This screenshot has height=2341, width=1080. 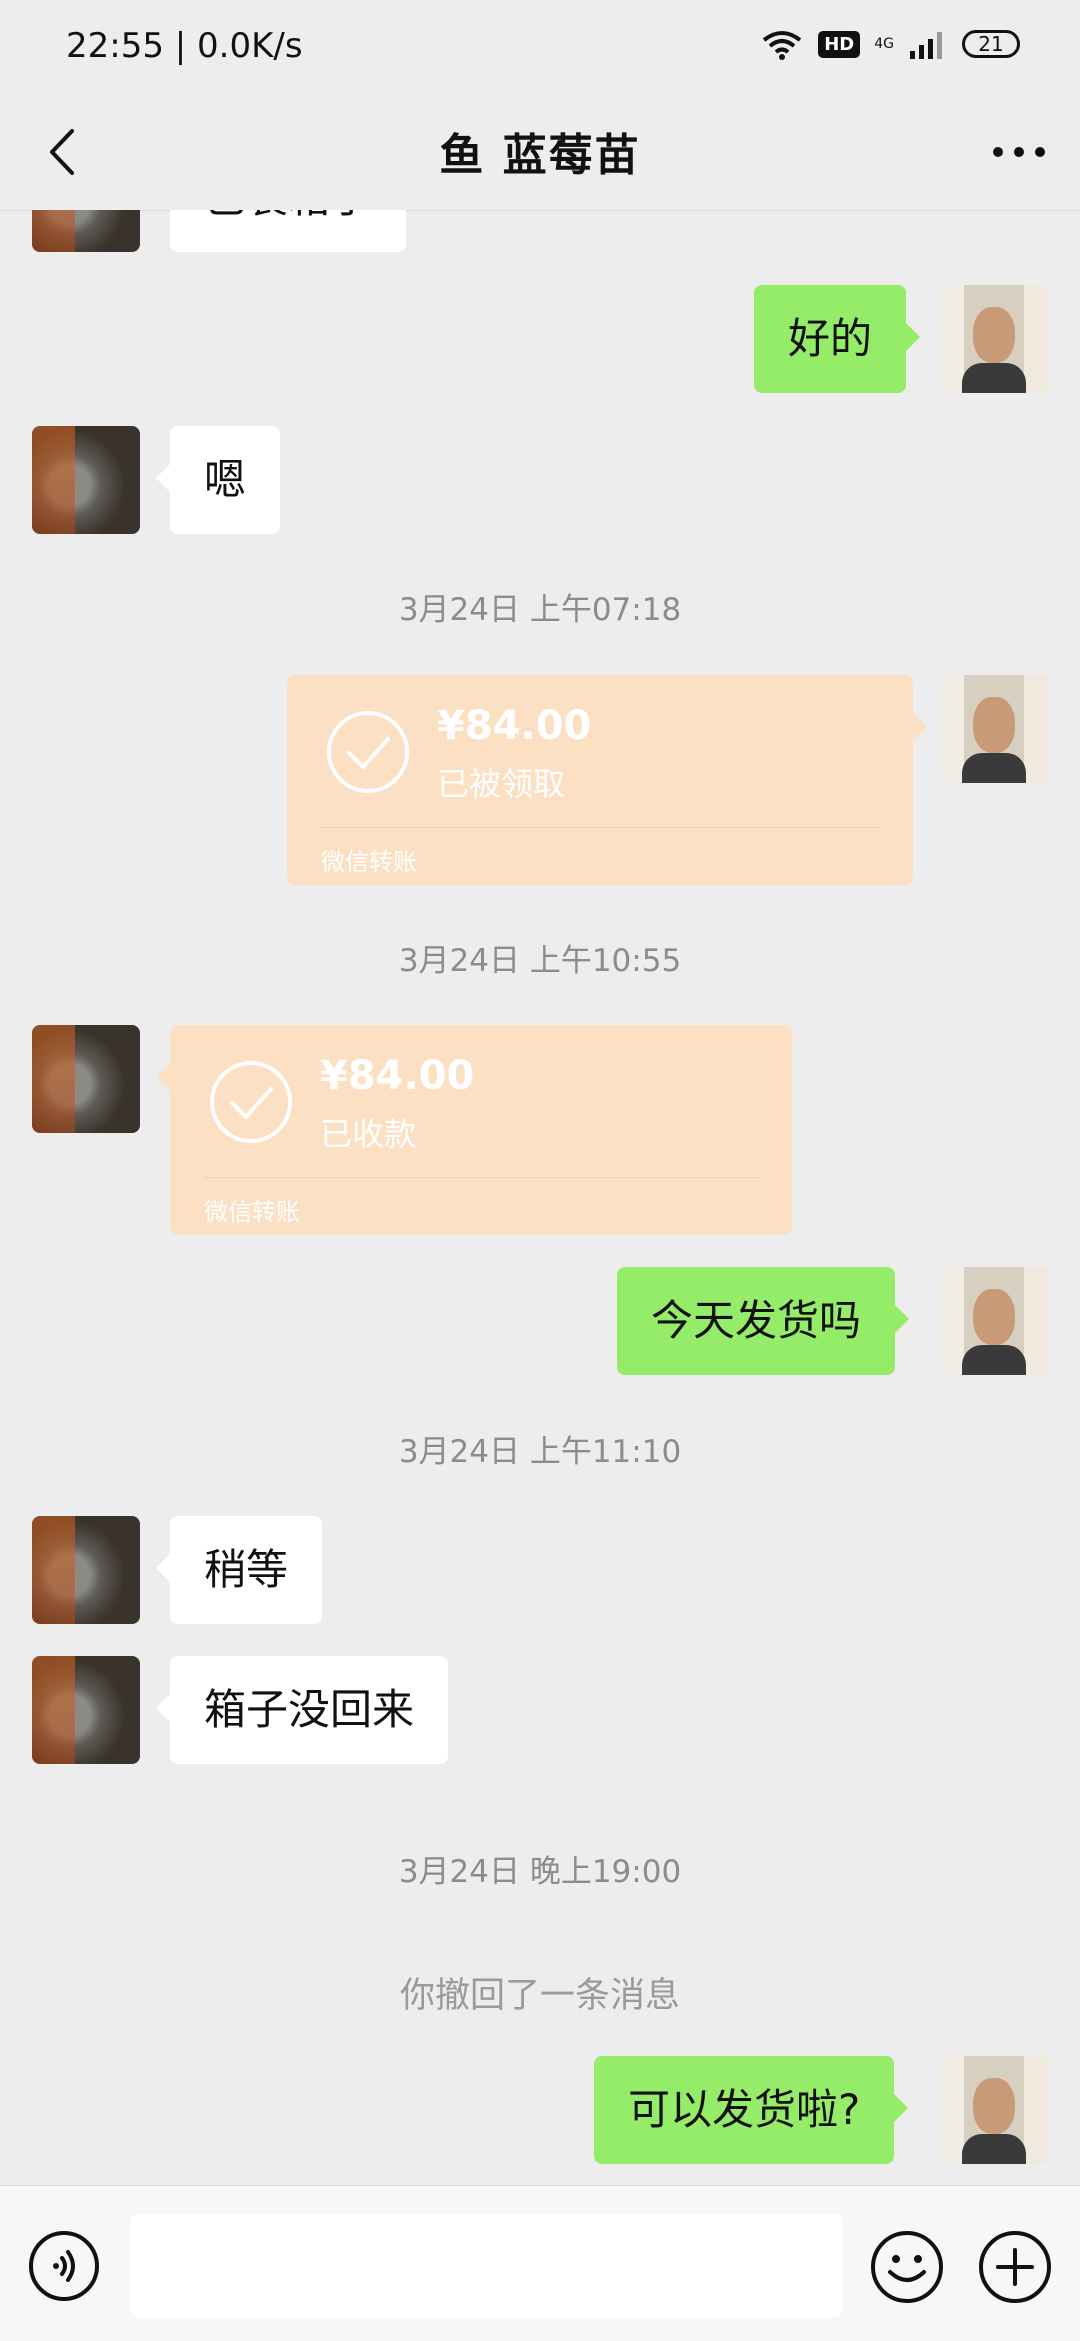 I want to click on timestamp: 3月24日 上午10:55, so click(x=540, y=961).